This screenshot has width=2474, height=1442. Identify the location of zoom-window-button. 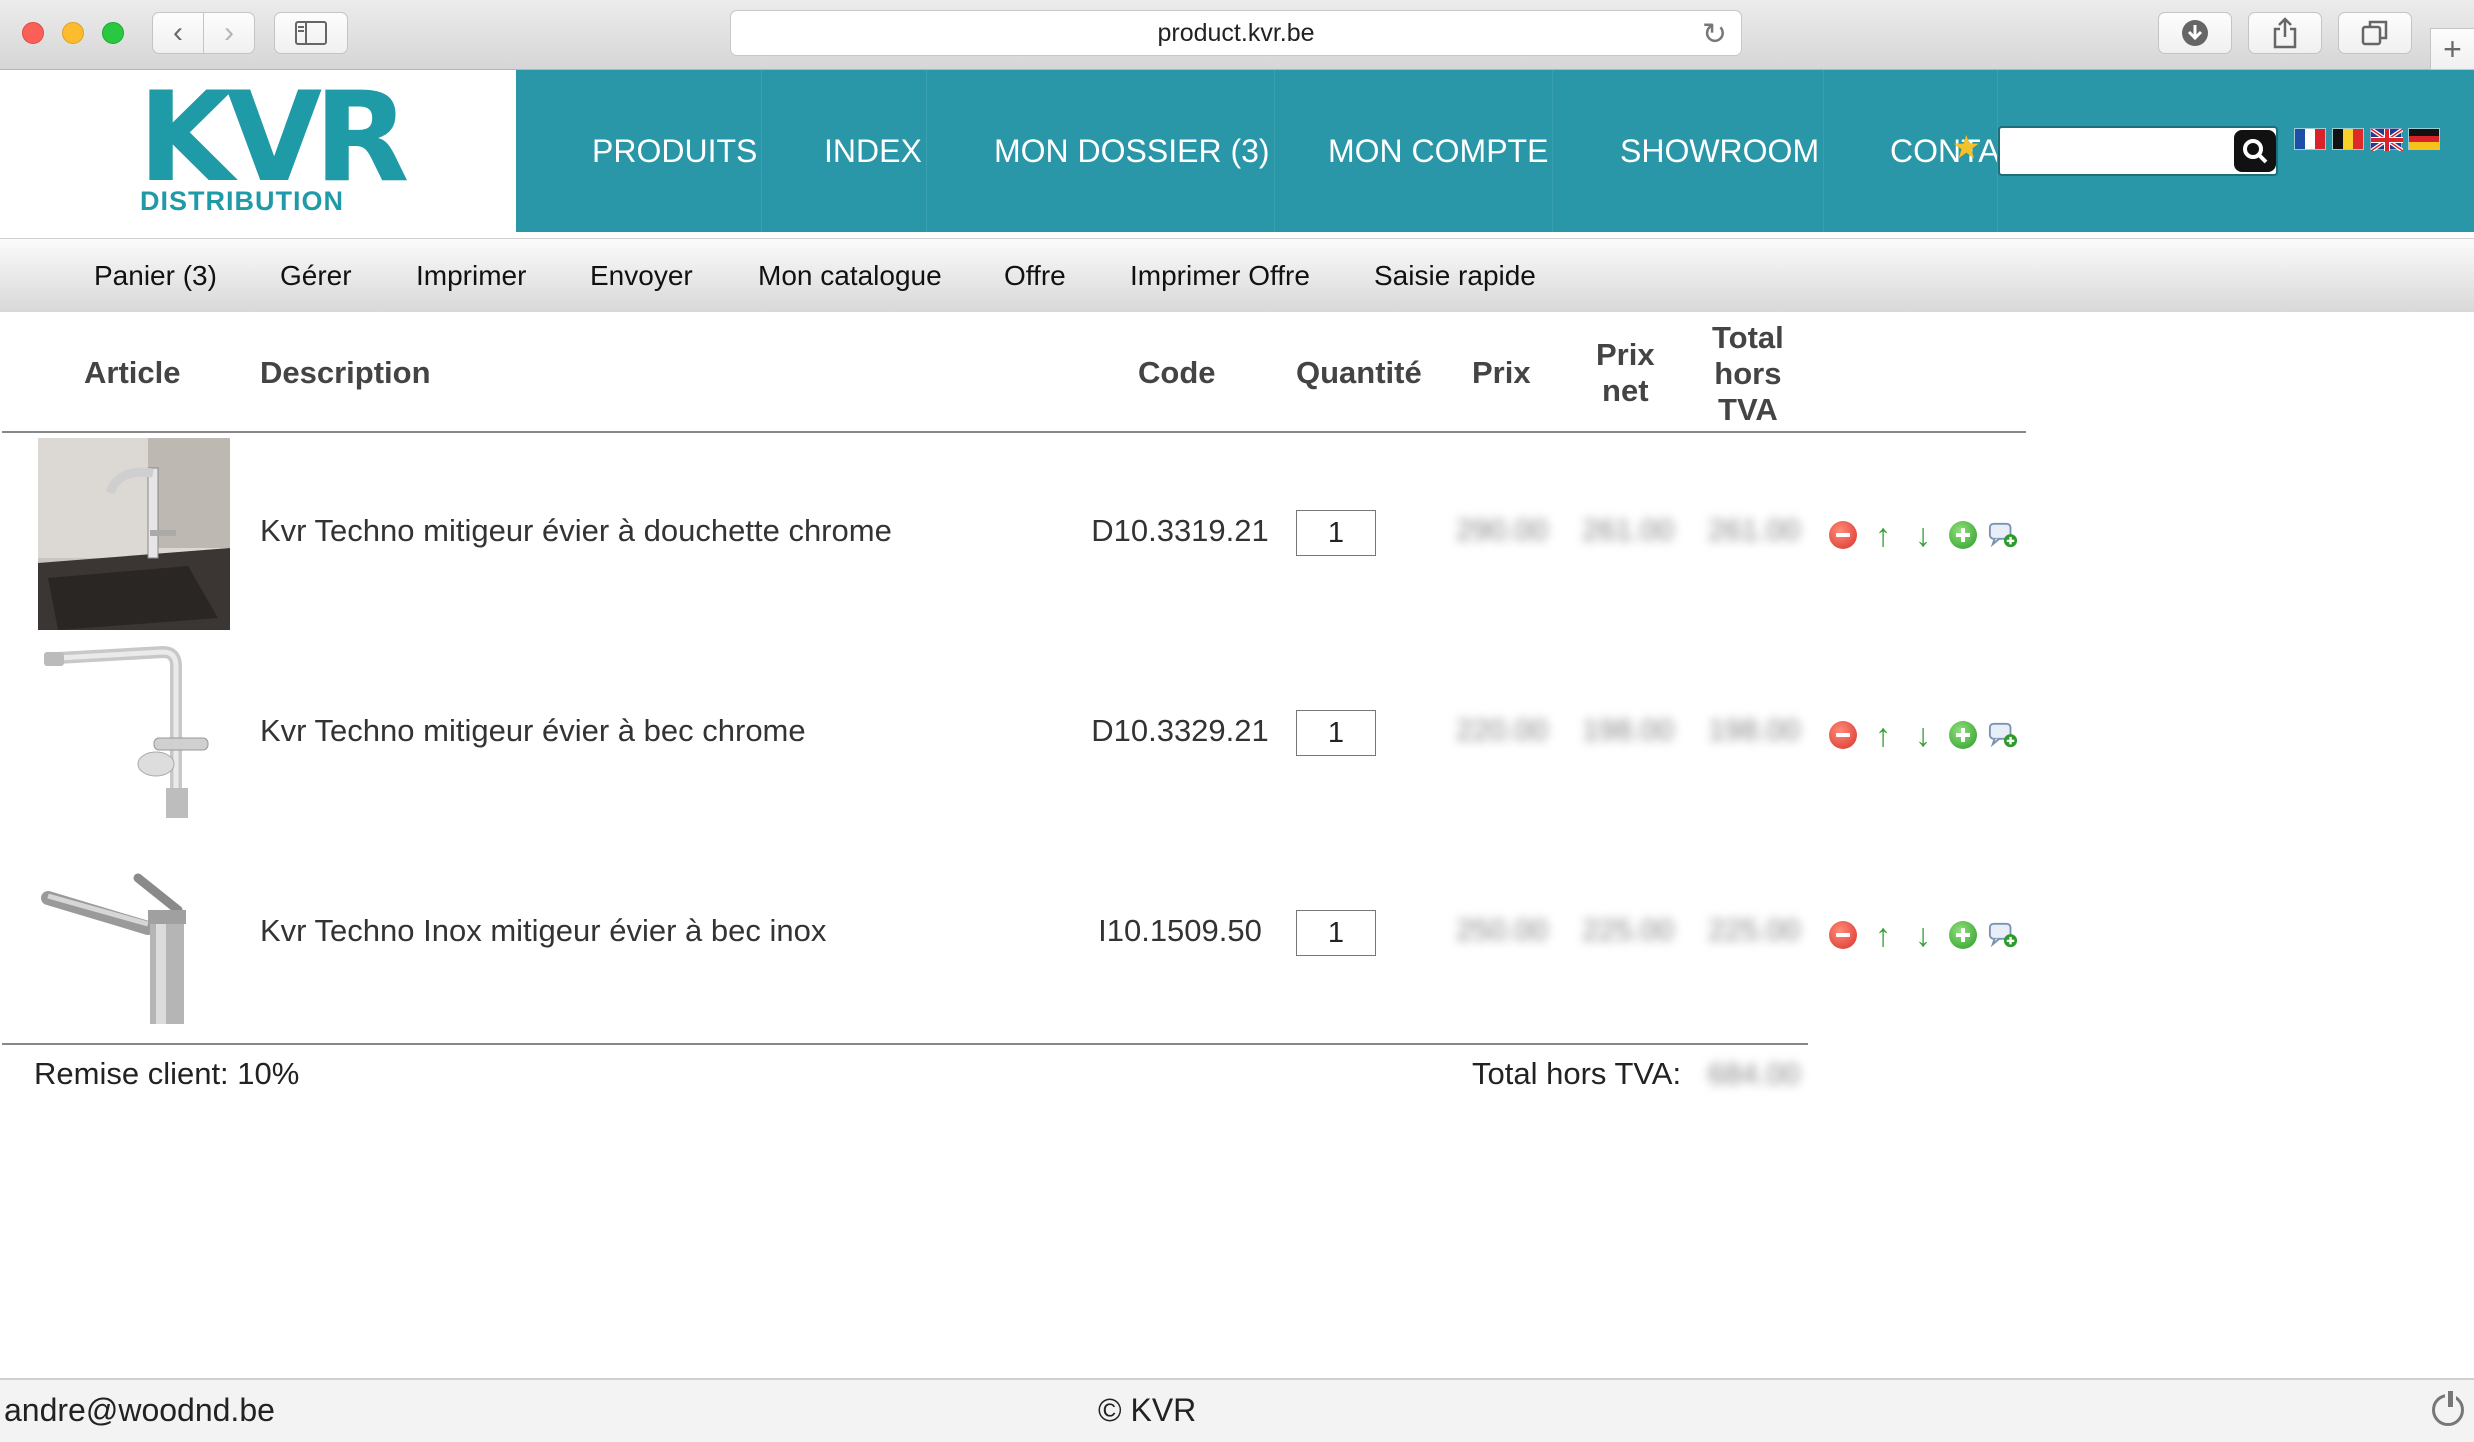
(113, 33).